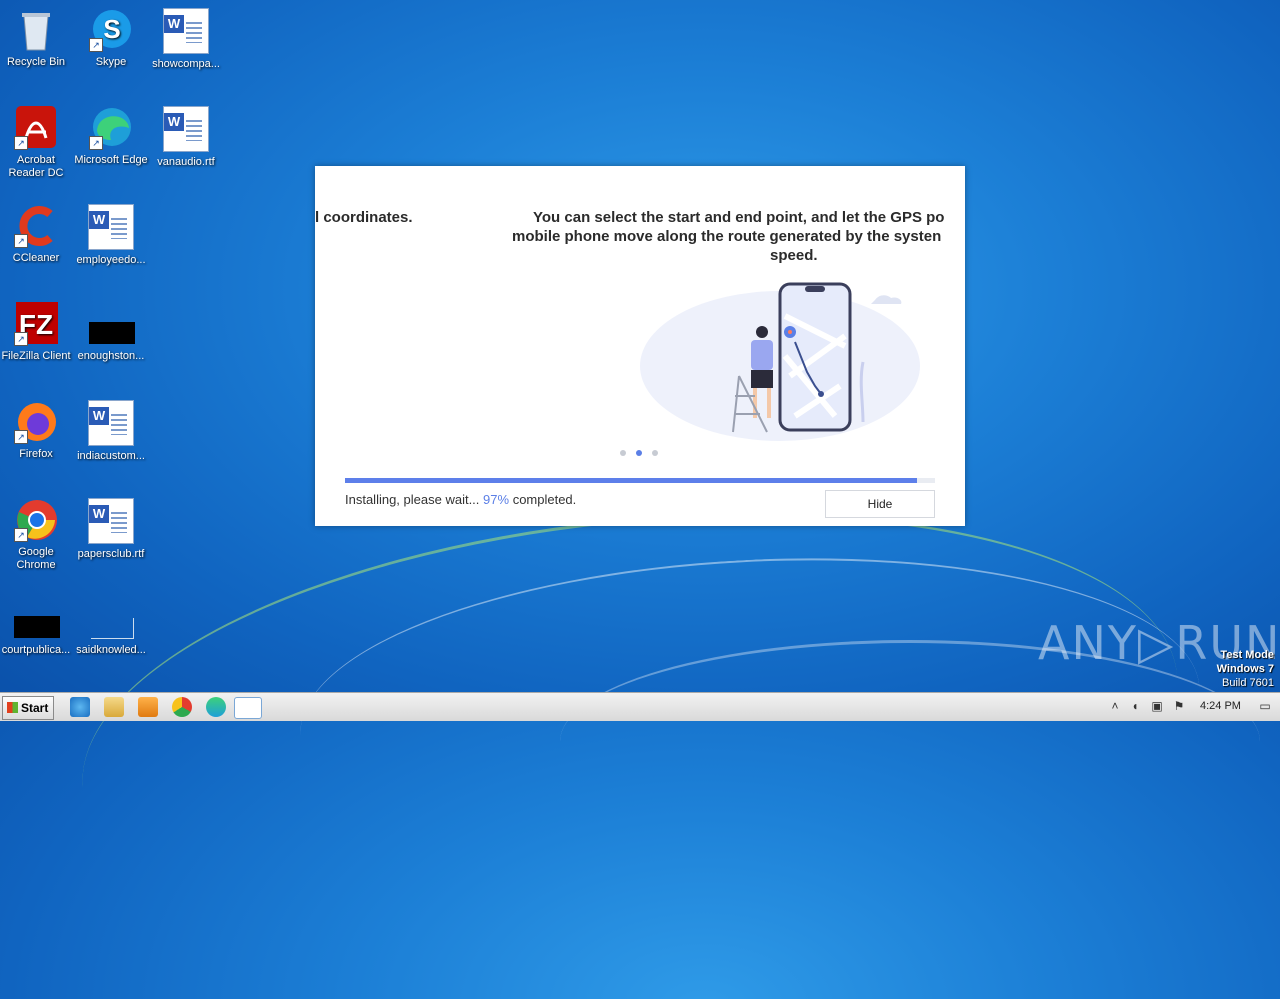  I want to click on desktop-icon-papersclub: W papersclub.rtf, so click(111, 529).